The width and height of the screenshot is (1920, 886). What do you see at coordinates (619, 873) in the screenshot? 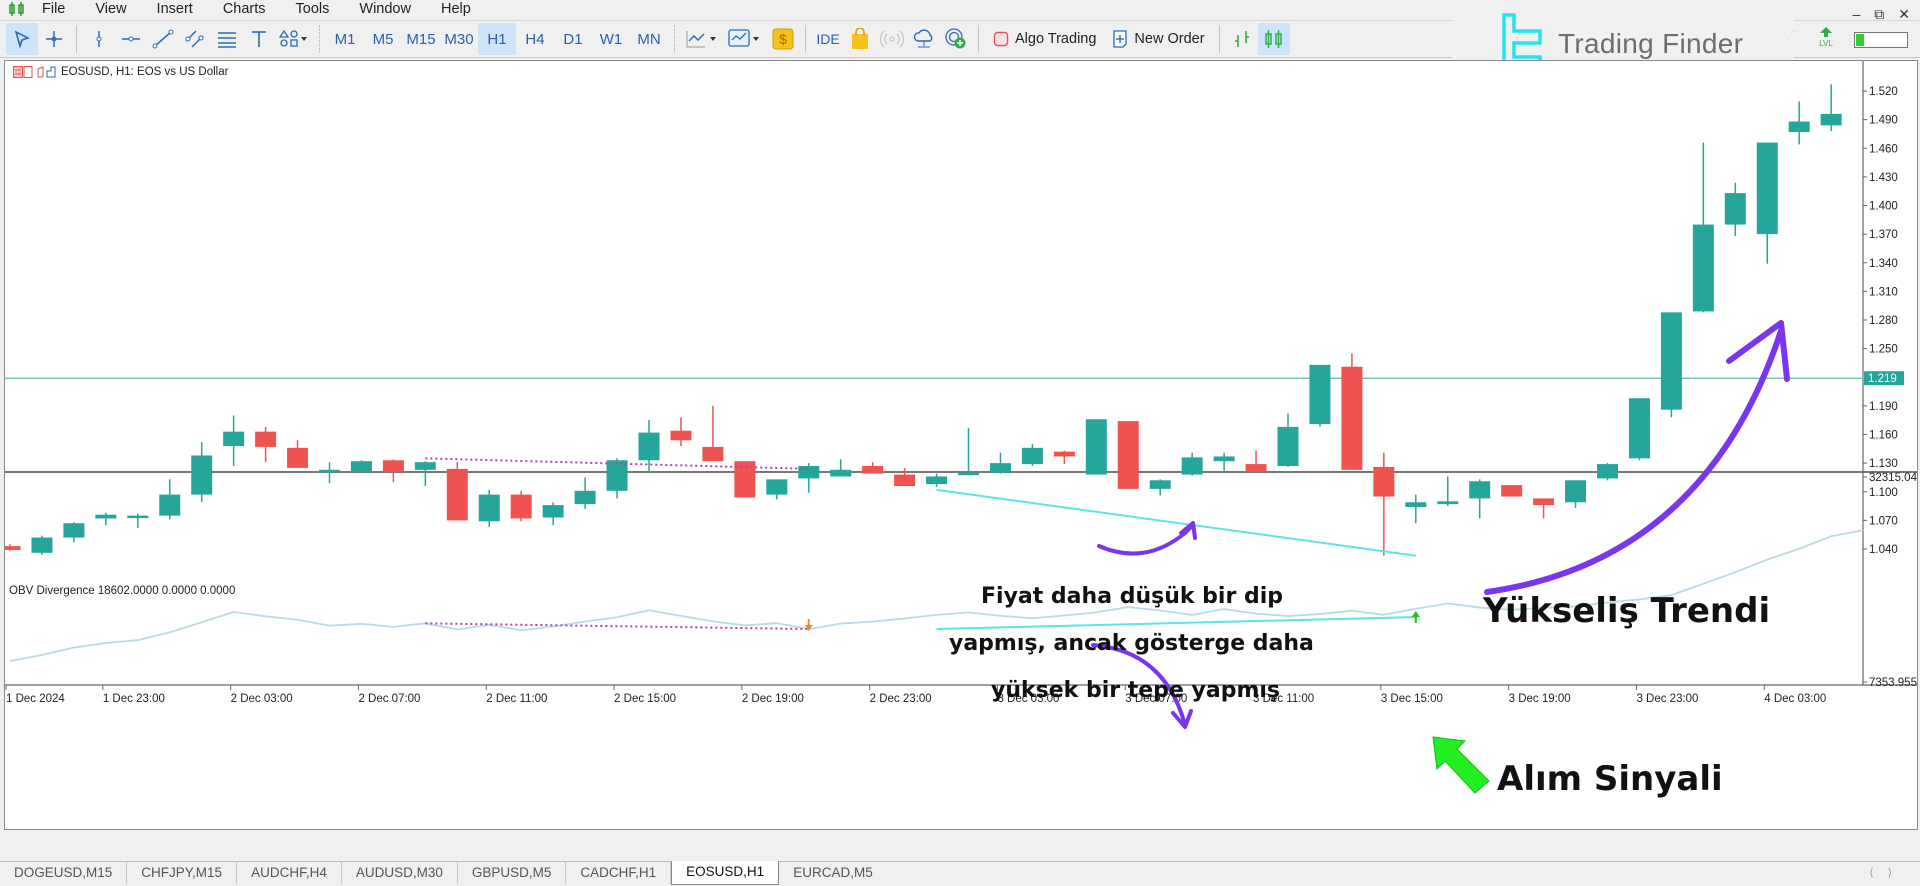
I see `tab-cadchf-h1: CADCHF,H1` at bounding box center [619, 873].